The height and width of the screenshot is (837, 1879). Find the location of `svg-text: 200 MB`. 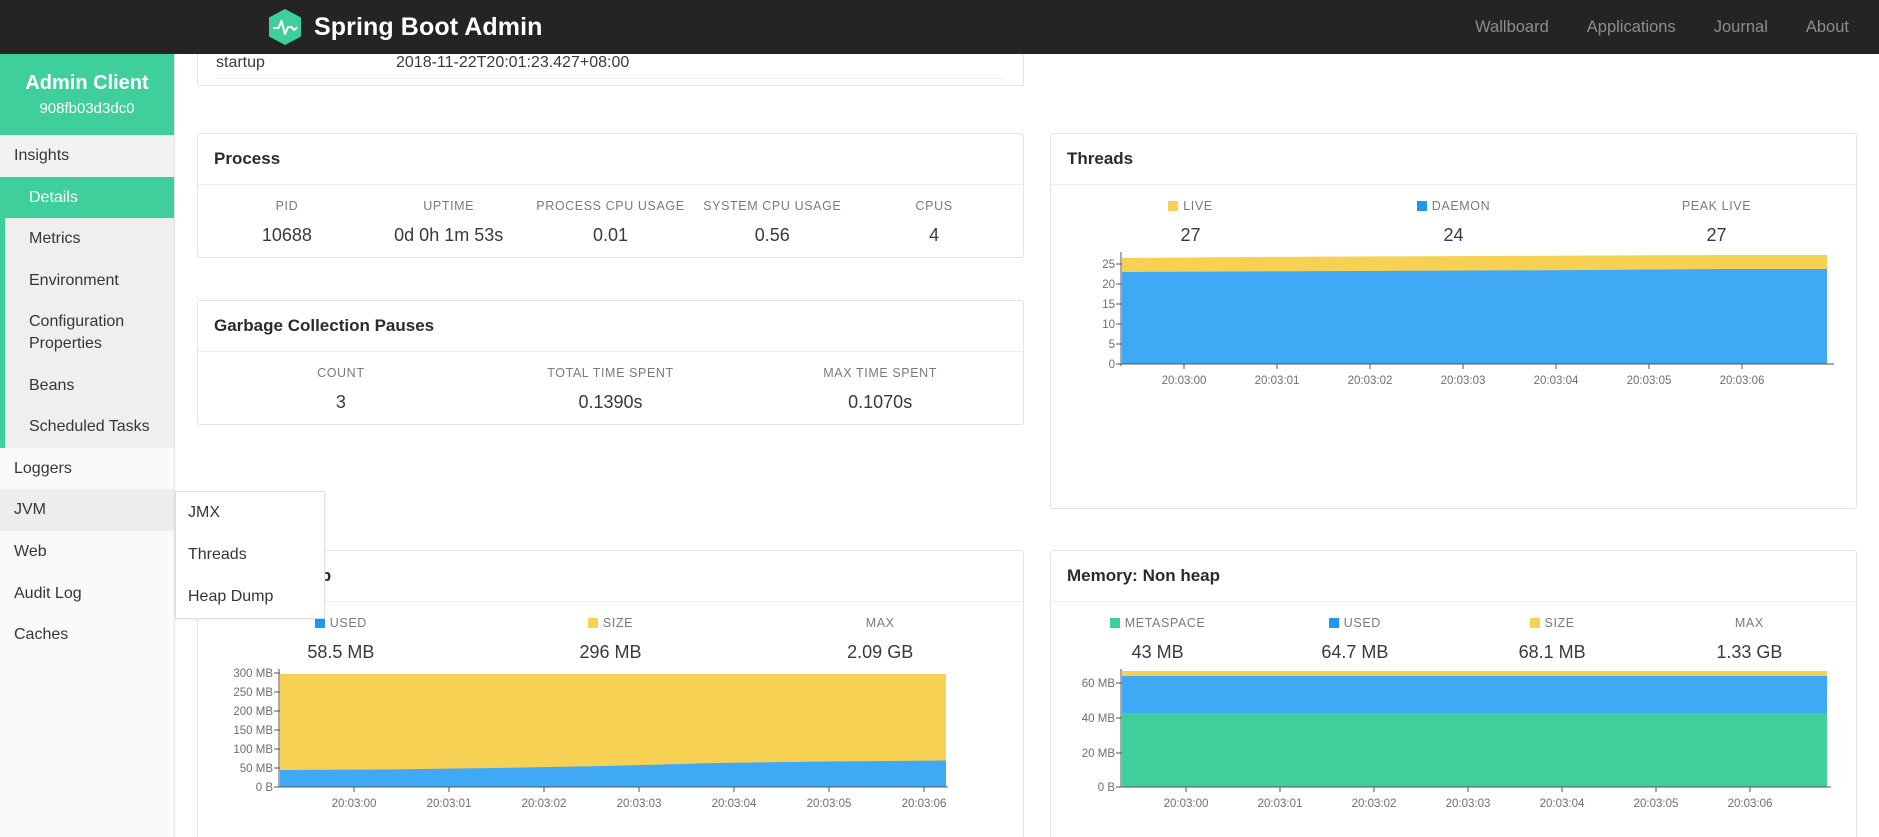

svg-text: 200 MB is located at coordinates (253, 712).